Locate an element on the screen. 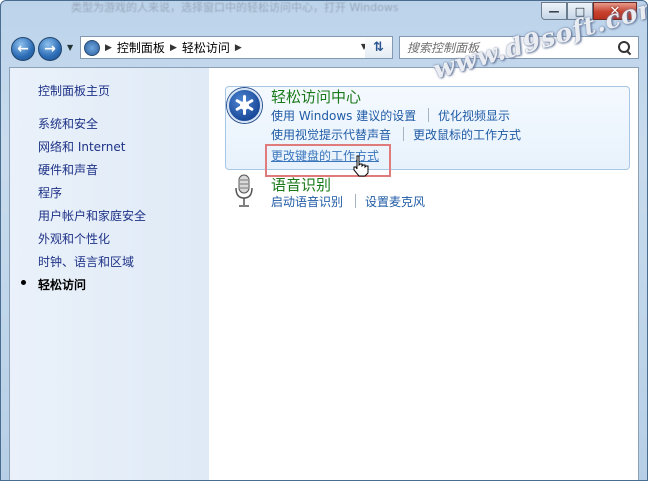 The height and width of the screenshot is (481, 648). hand-cursor-icon is located at coordinates (361, 166).